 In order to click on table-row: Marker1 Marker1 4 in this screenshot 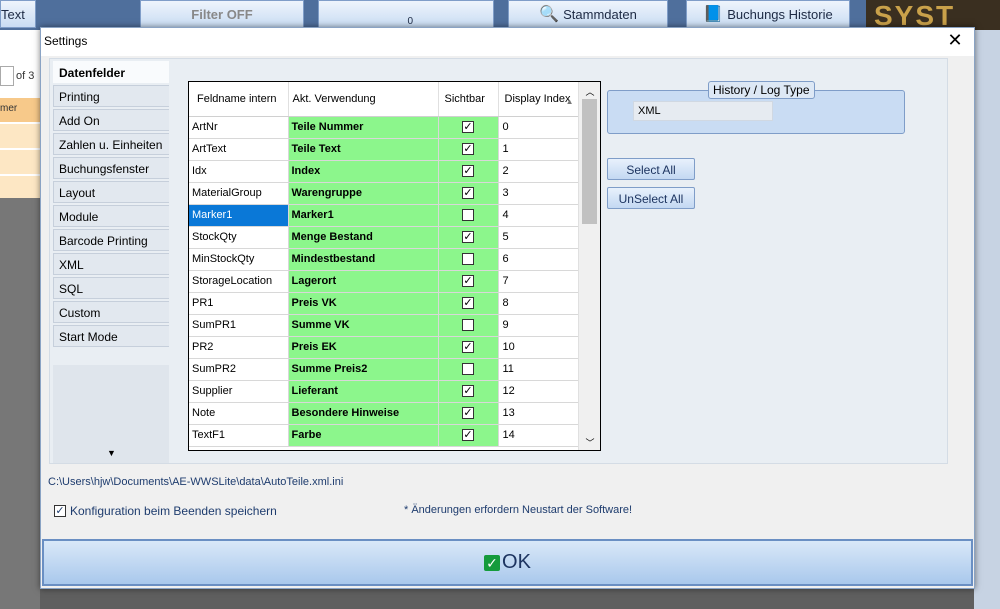, I will do `click(384, 215)`.